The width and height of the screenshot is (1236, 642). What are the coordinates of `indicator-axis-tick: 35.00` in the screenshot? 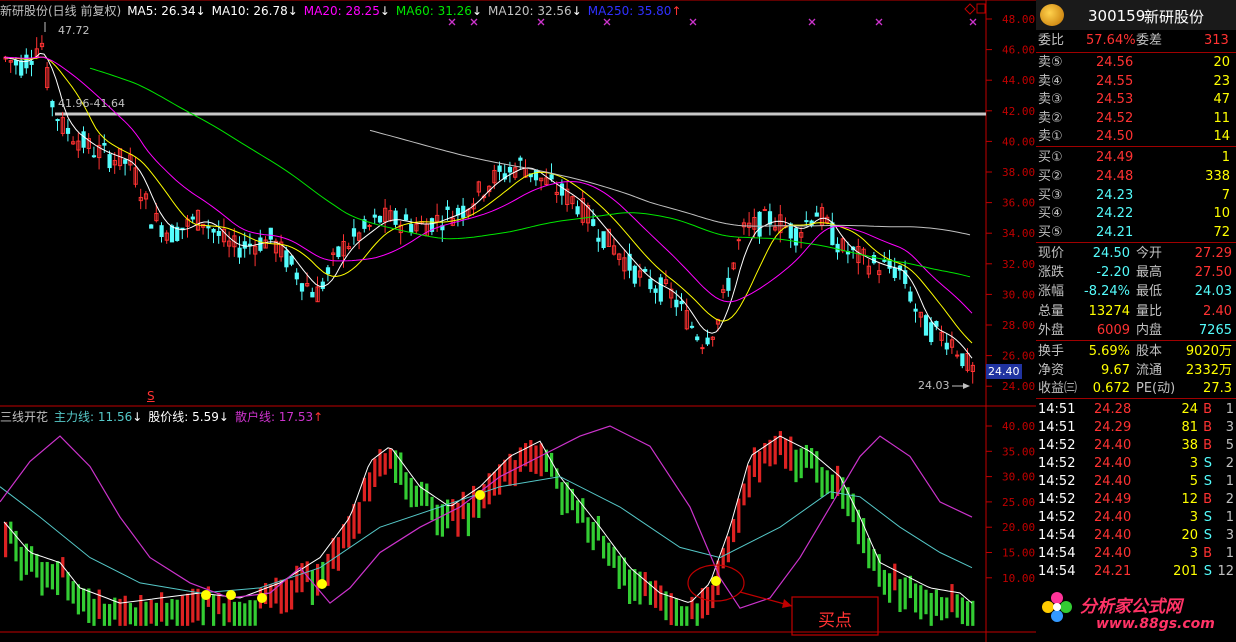 It's located at (1018, 451).